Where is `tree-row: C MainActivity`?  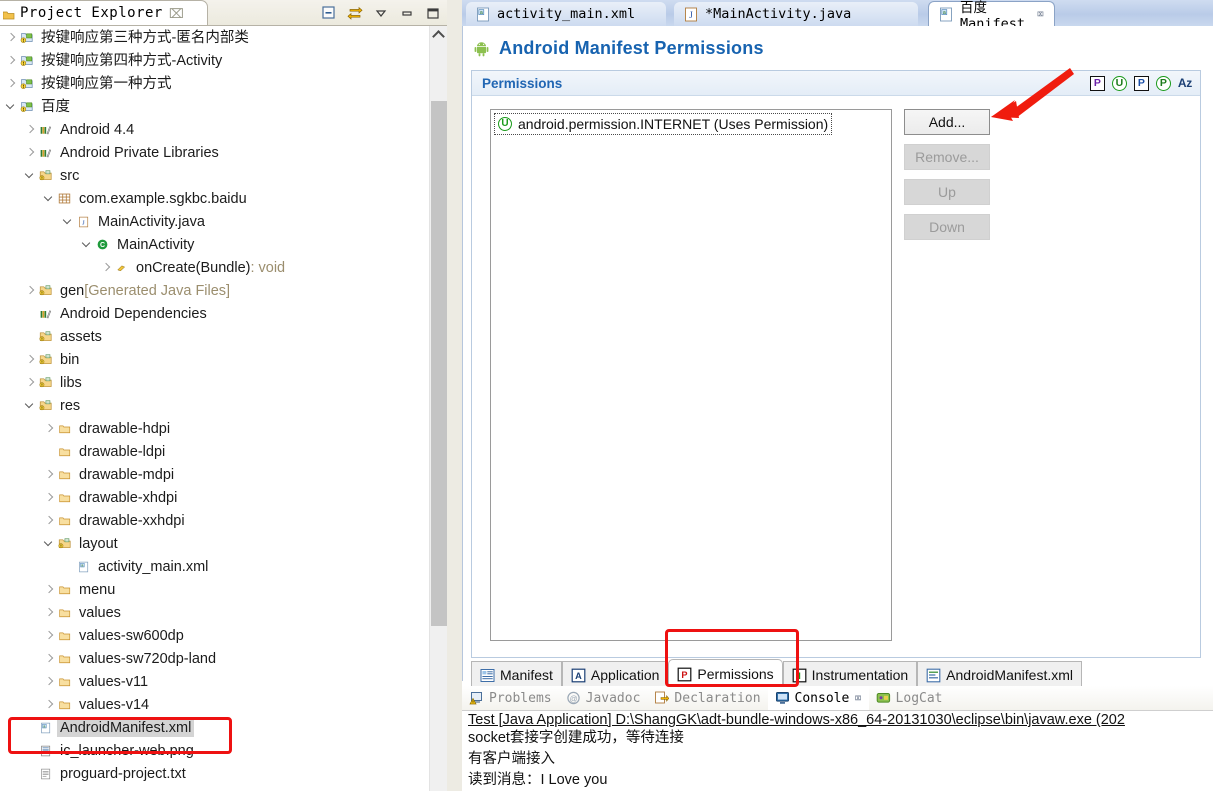 tree-row: C MainActivity is located at coordinates (215, 244).